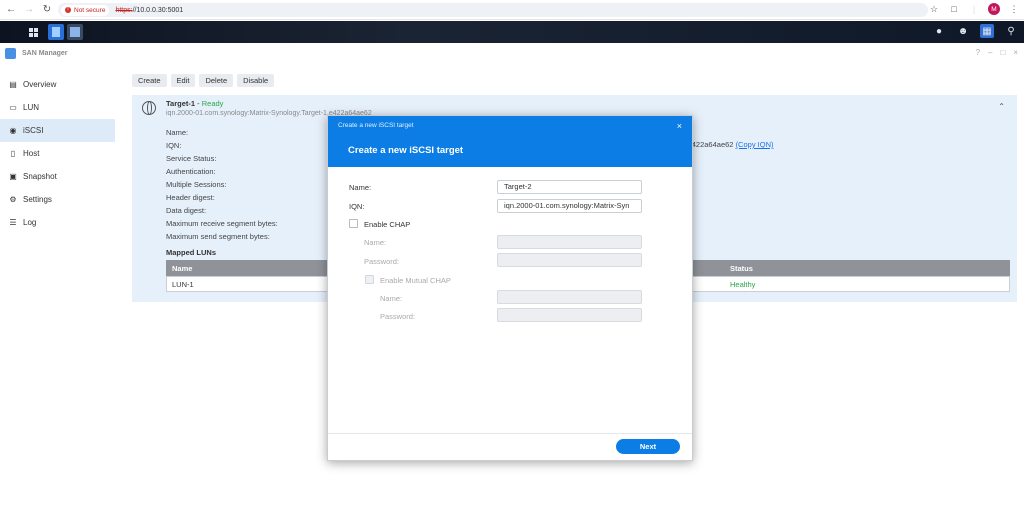 This screenshot has width=1024, height=505. I want to click on san-manager-logo-icon, so click(10, 53).